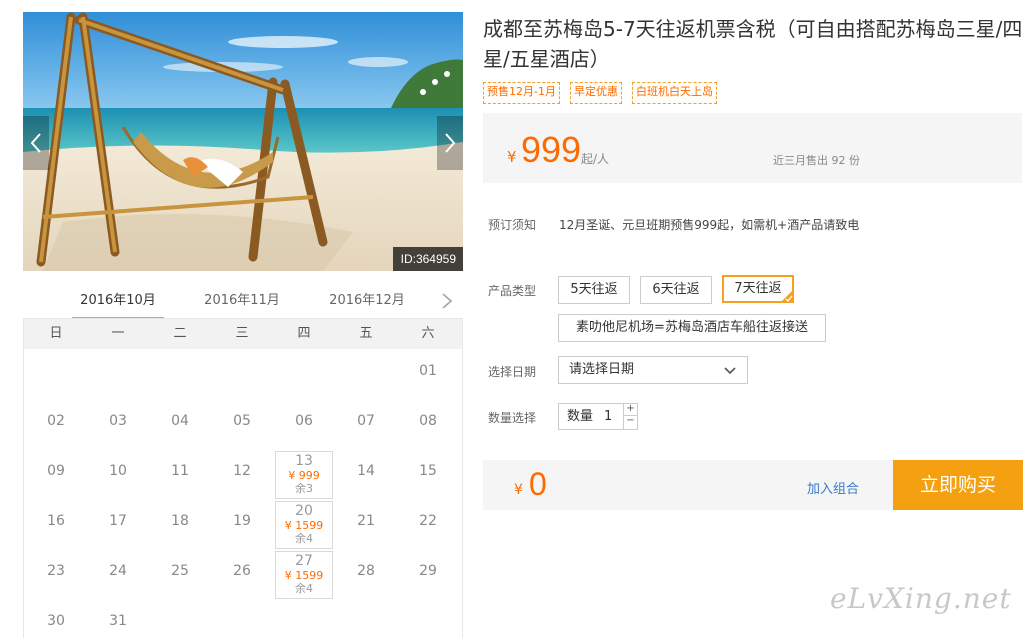 The width and height of the screenshot is (1034, 638). I want to click on total-value: 0, so click(538, 484).